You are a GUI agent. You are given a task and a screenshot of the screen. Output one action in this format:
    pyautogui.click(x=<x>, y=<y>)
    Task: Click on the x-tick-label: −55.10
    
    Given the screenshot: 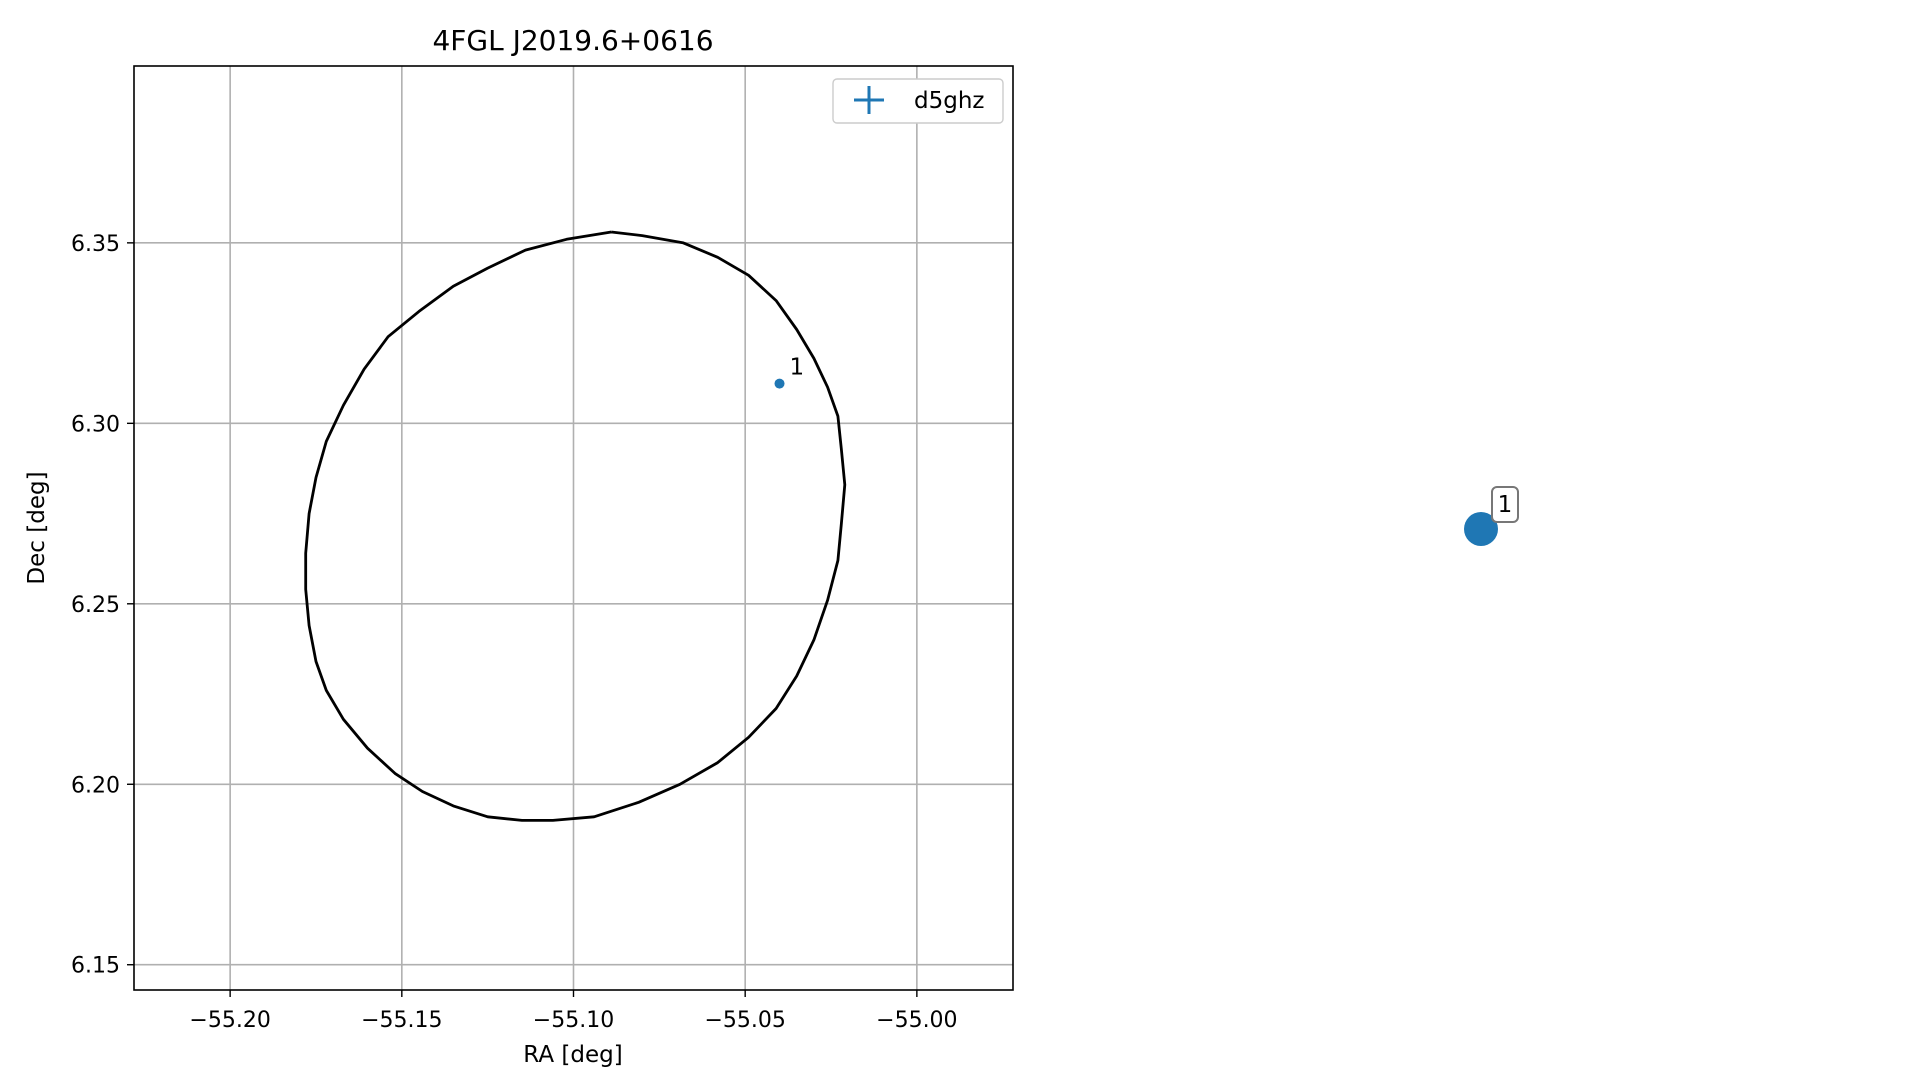 What is the action you would take?
    pyautogui.click(x=573, y=1020)
    